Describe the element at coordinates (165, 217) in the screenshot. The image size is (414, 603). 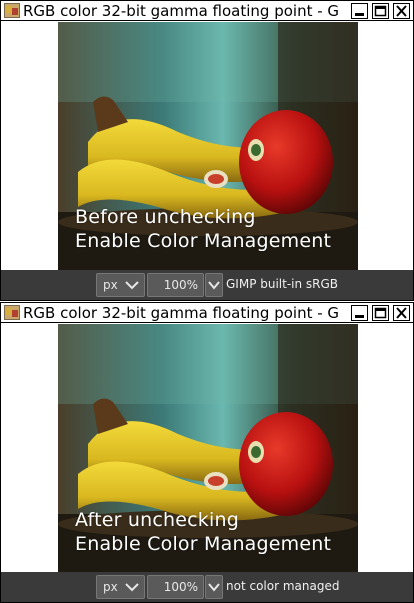
I see `overlay-line-1: Before unchecking` at that location.